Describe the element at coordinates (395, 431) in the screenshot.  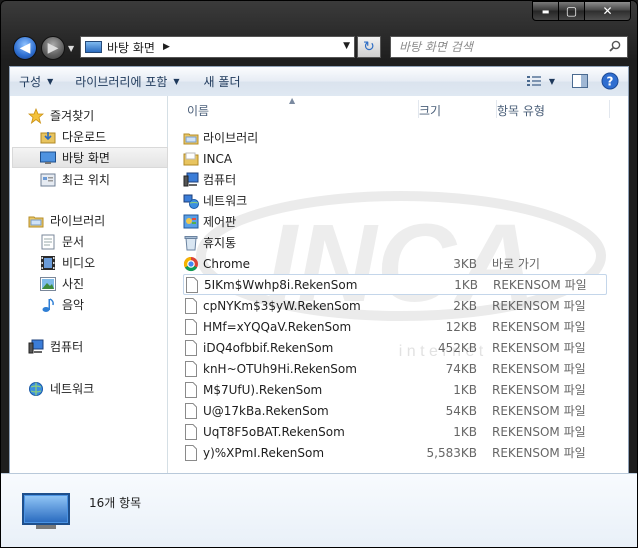
I see `file-row: UqT8F5oBAT.RekenSom 1KB REKENSOM 파일` at that location.